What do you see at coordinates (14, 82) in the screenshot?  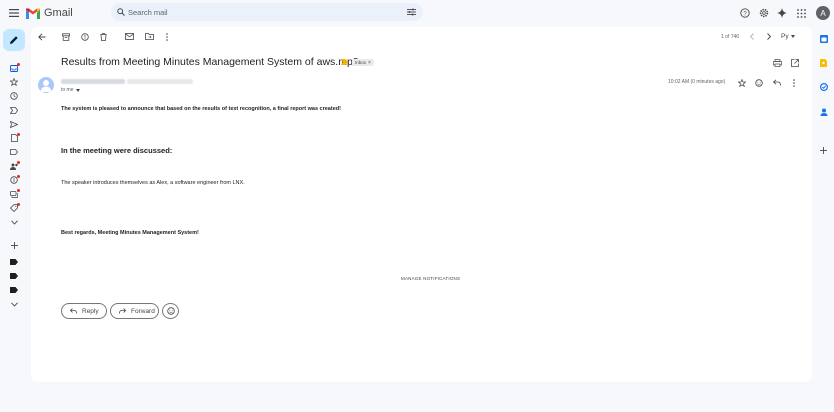 I see `starred-icon` at bounding box center [14, 82].